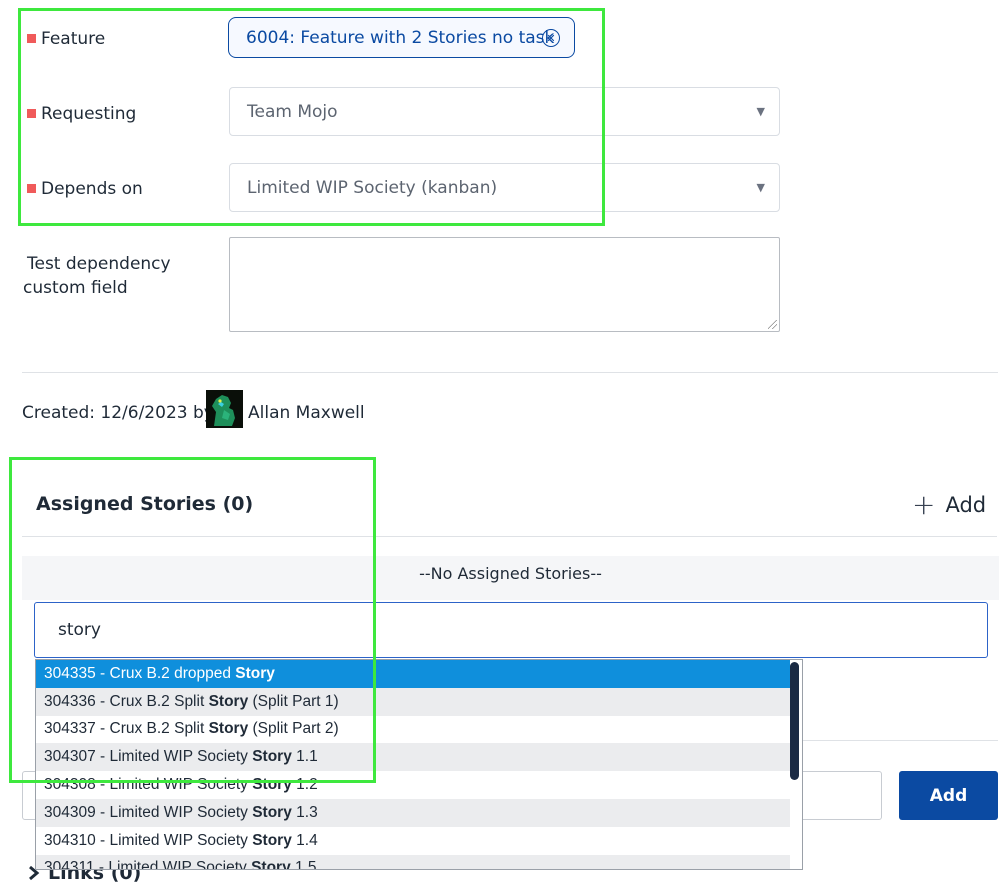  Describe the element at coordinates (772, 324) in the screenshot. I see `resize-grip-icon` at that location.